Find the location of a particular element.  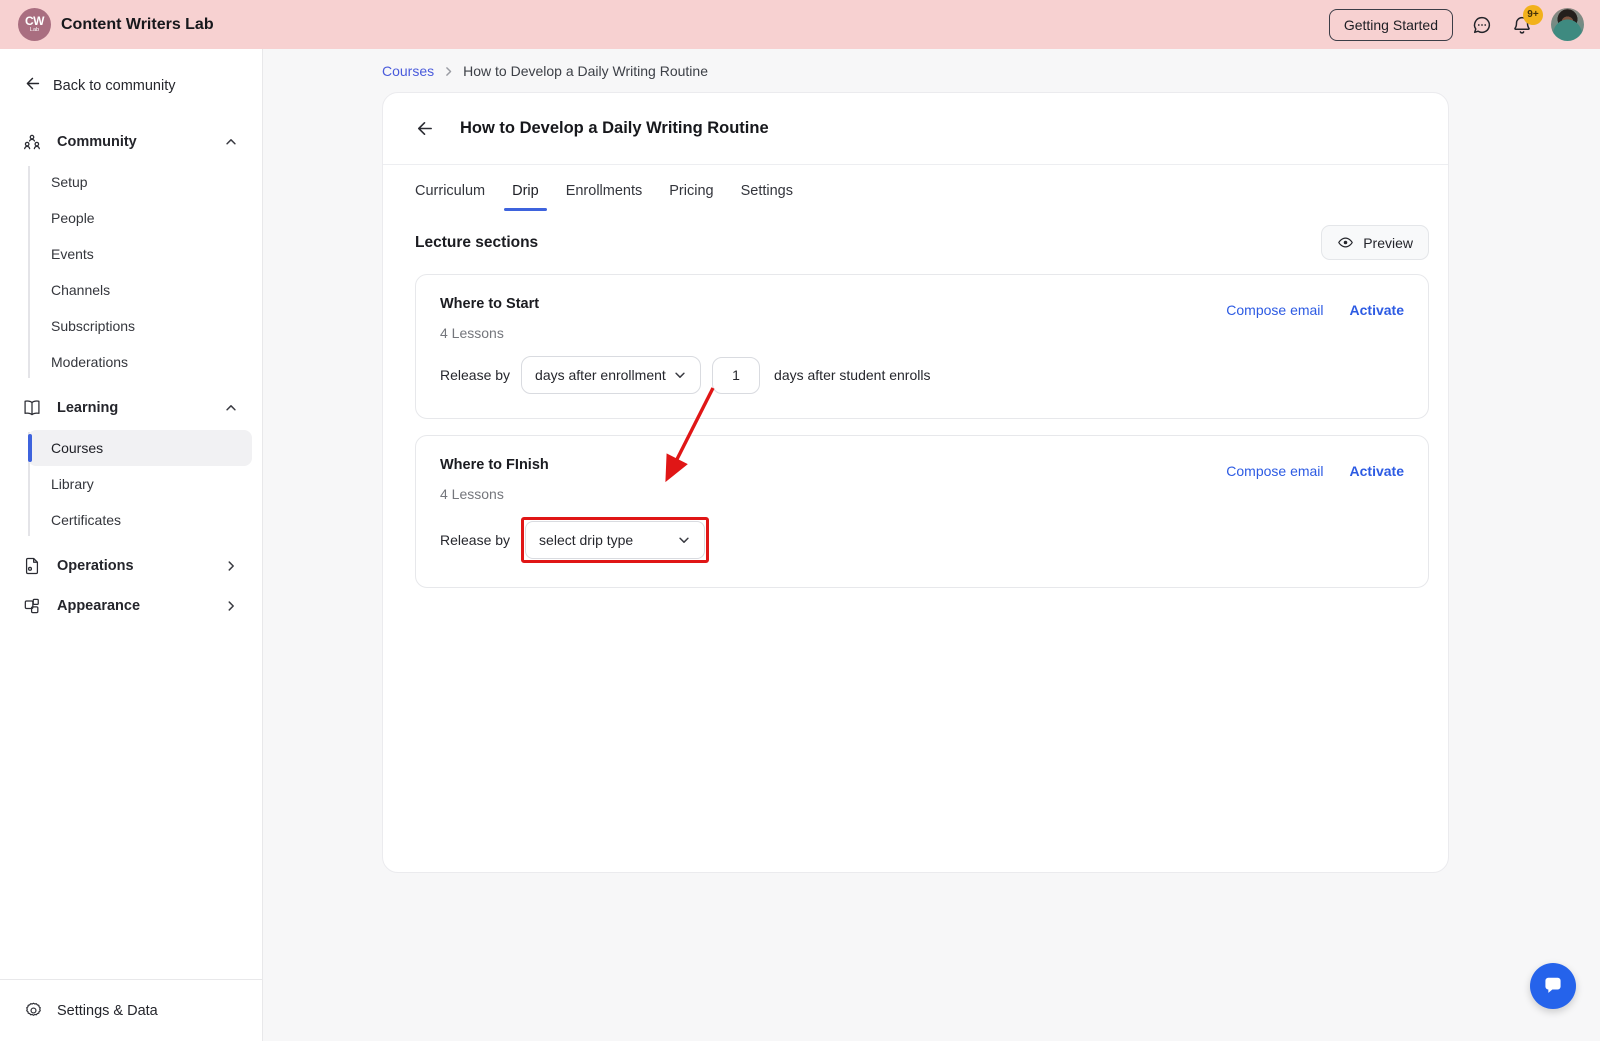

notification-badge: 9+ is located at coordinates (1533, 14).